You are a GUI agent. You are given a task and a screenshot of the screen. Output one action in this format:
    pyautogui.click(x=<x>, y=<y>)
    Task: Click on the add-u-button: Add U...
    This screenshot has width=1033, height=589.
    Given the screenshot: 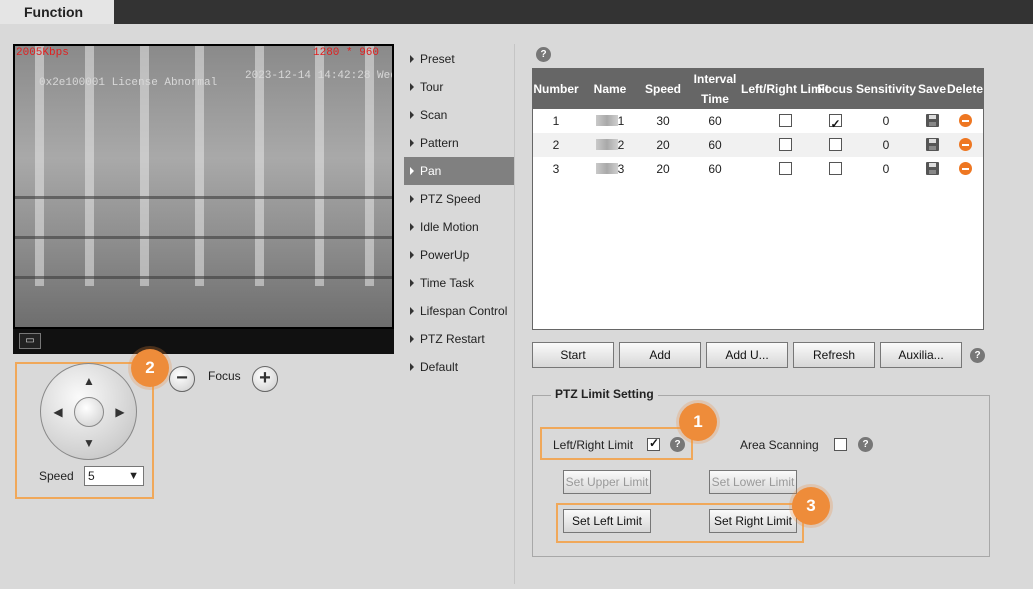 What is the action you would take?
    pyautogui.click(x=747, y=355)
    